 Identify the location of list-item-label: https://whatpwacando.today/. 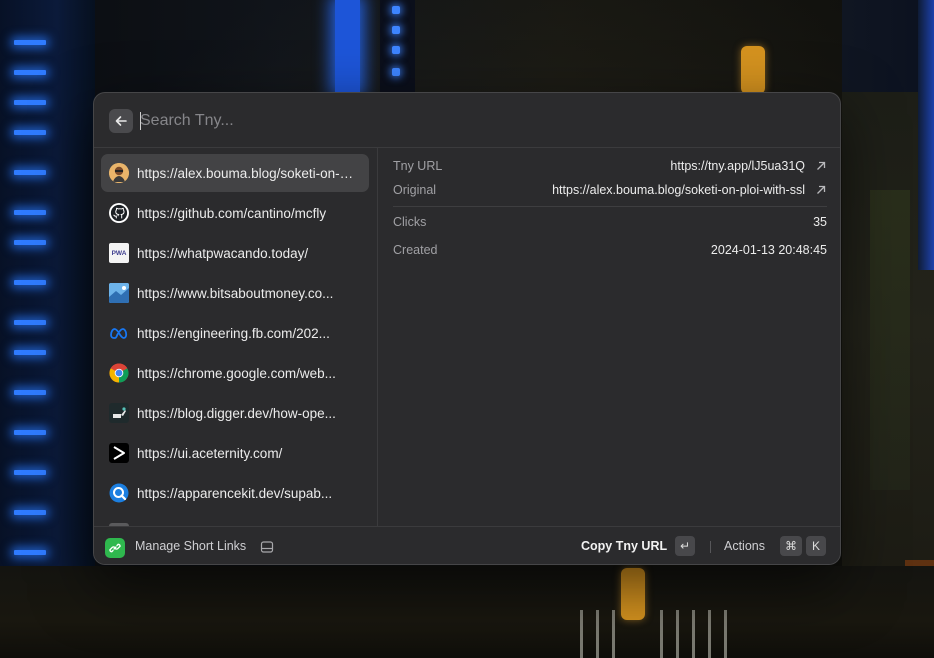
(223, 253).